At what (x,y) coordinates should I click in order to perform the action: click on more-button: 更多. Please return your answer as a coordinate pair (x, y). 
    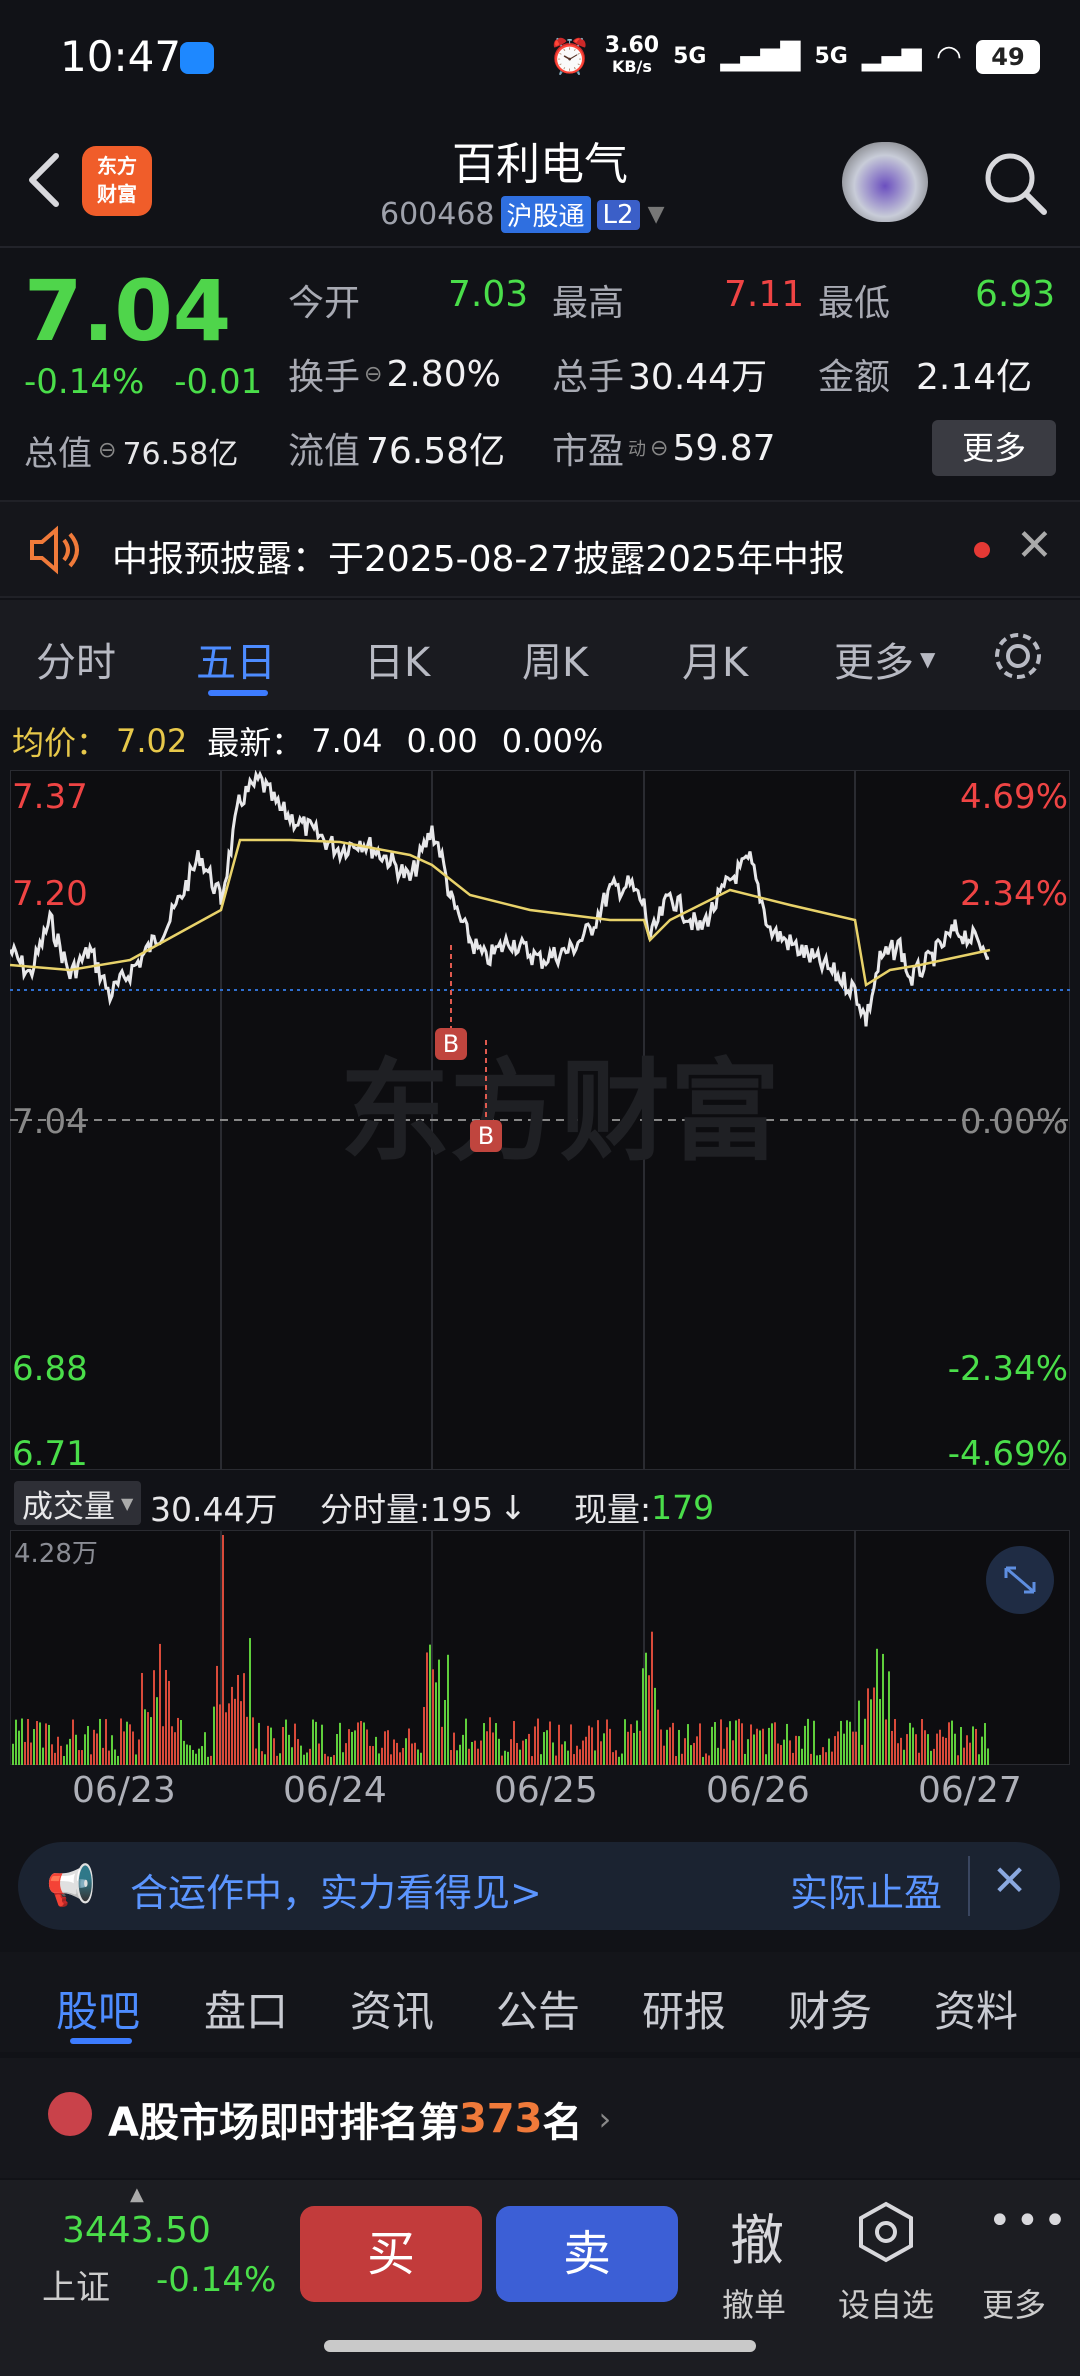
    Looking at the image, I should click on (994, 448).